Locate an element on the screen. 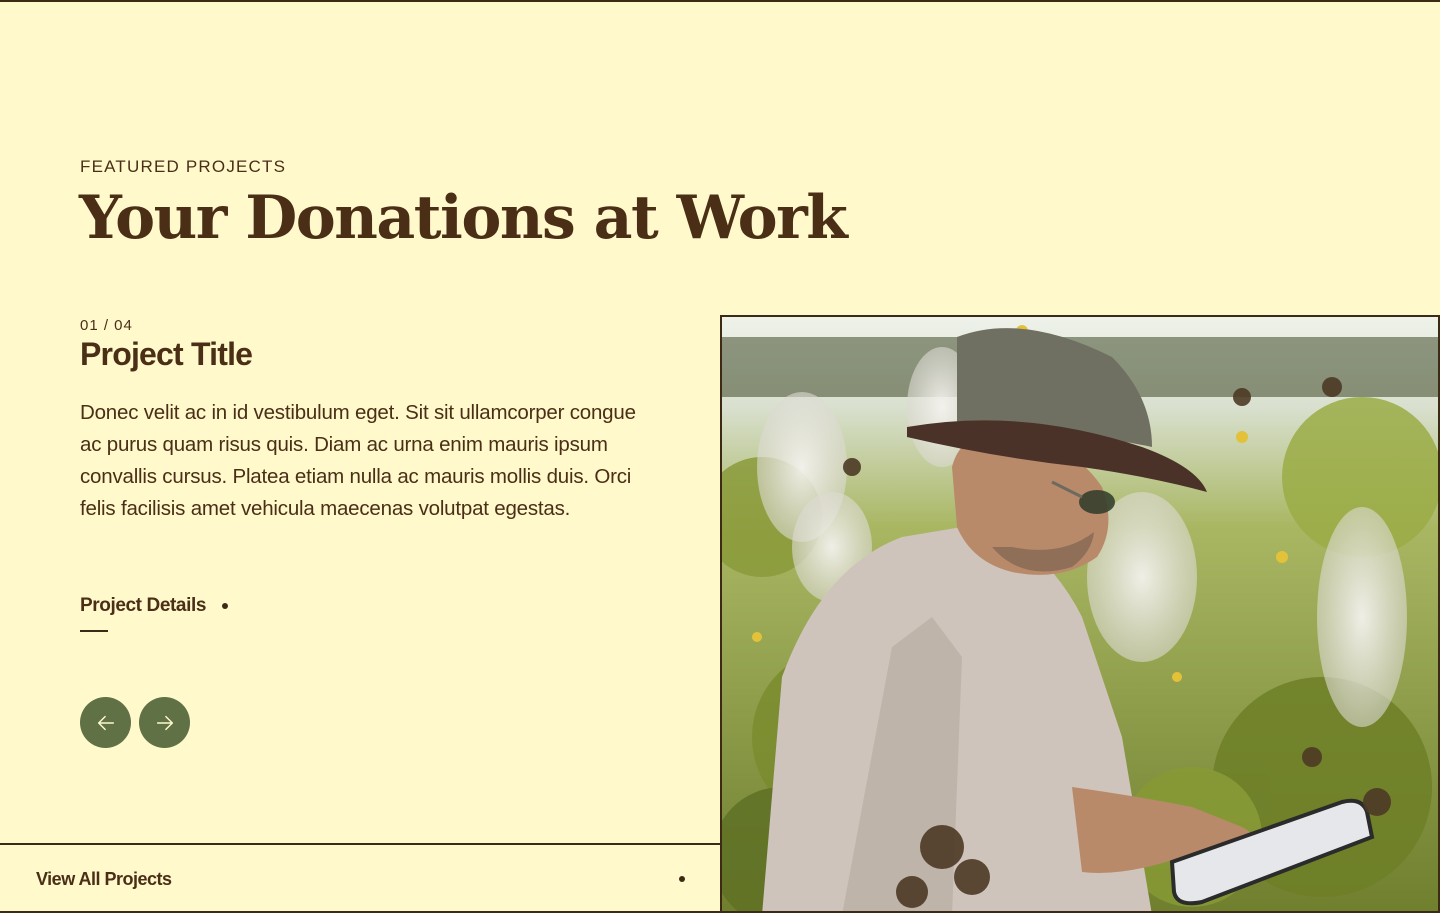 This screenshot has width=1440, height=913. view-all-projects-label: View All Projects is located at coordinates (104, 878).